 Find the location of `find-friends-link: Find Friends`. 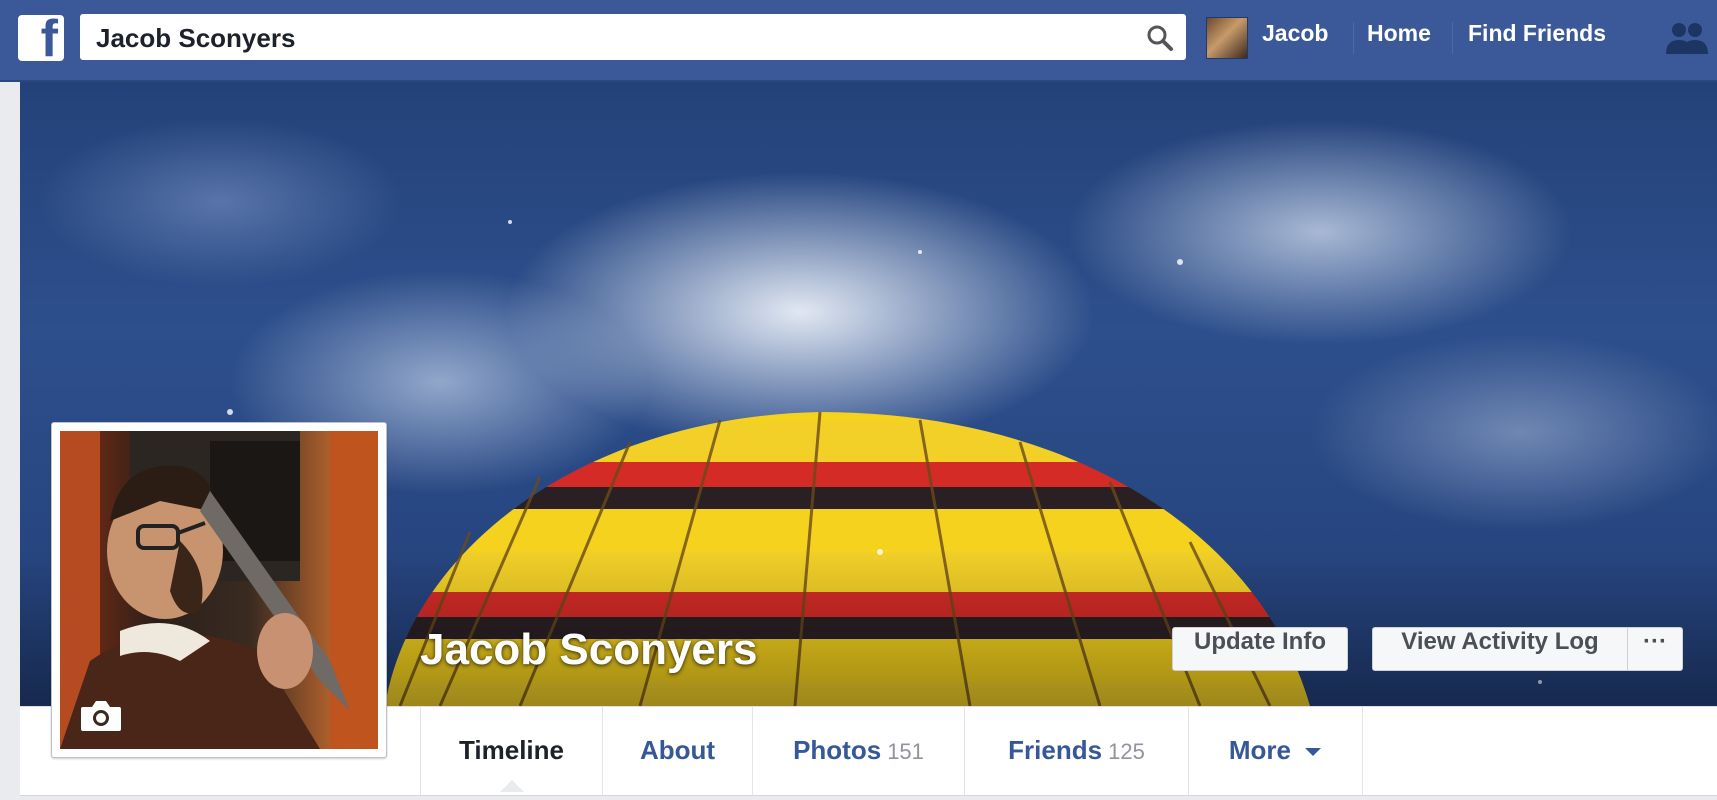

find-friends-link: Find Friends is located at coordinates (1537, 38).